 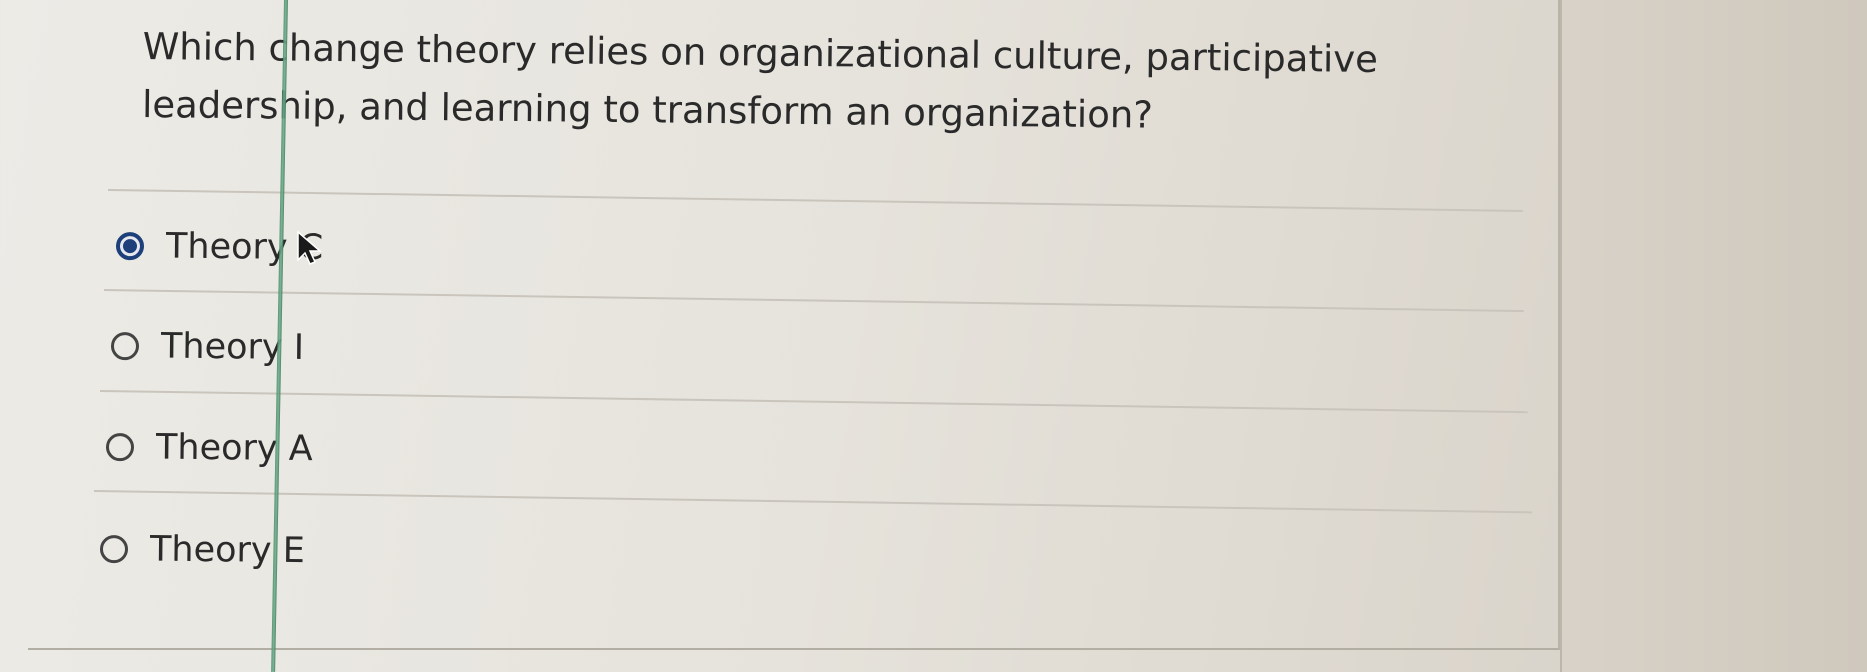 I want to click on radio-dot-icon, so click(x=130, y=246).